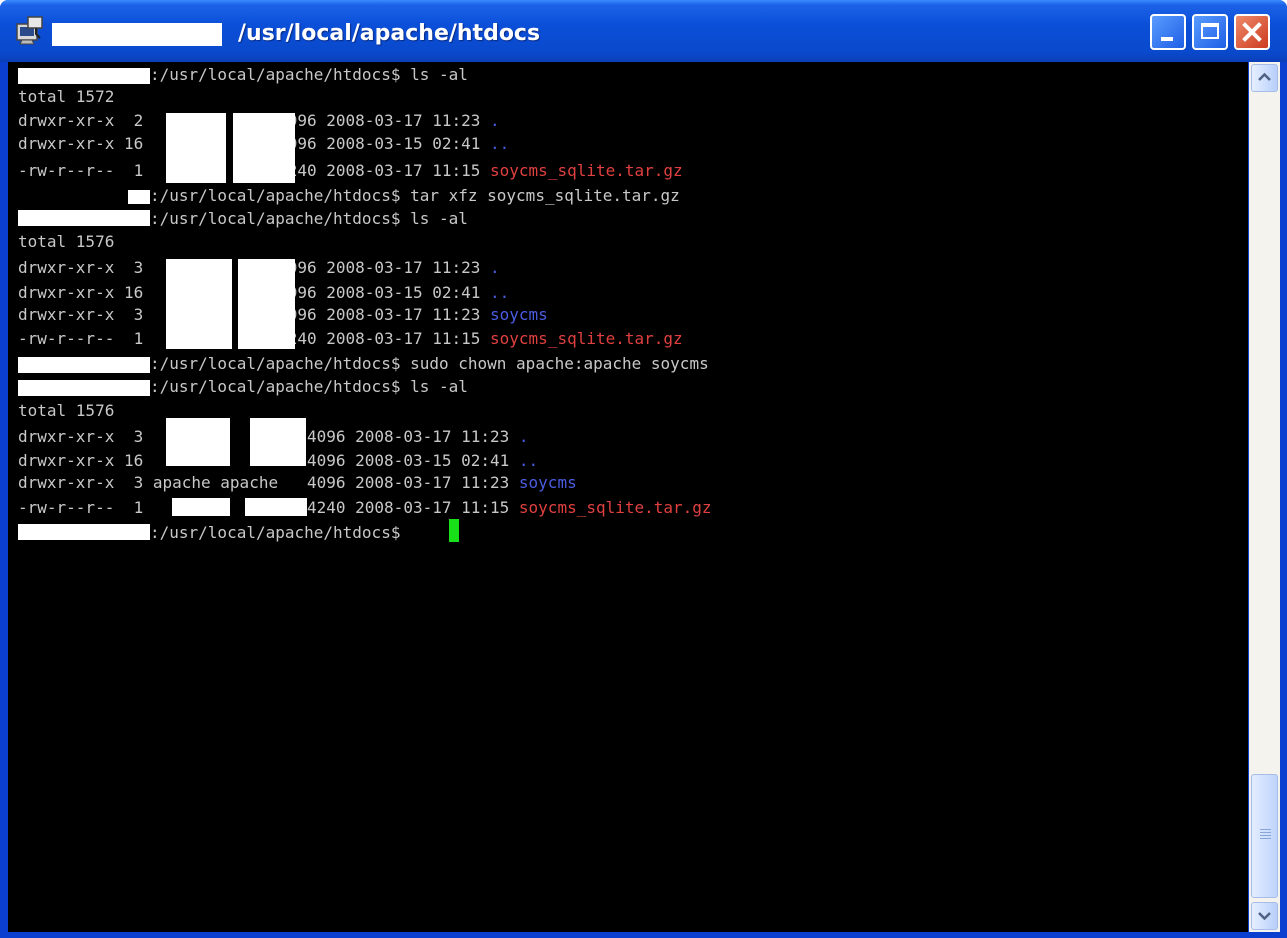  What do you see at coordinates (66, 241) in the screenshot?
I see `terminal-line-8: total 1576` at bounding box center [66, 241].